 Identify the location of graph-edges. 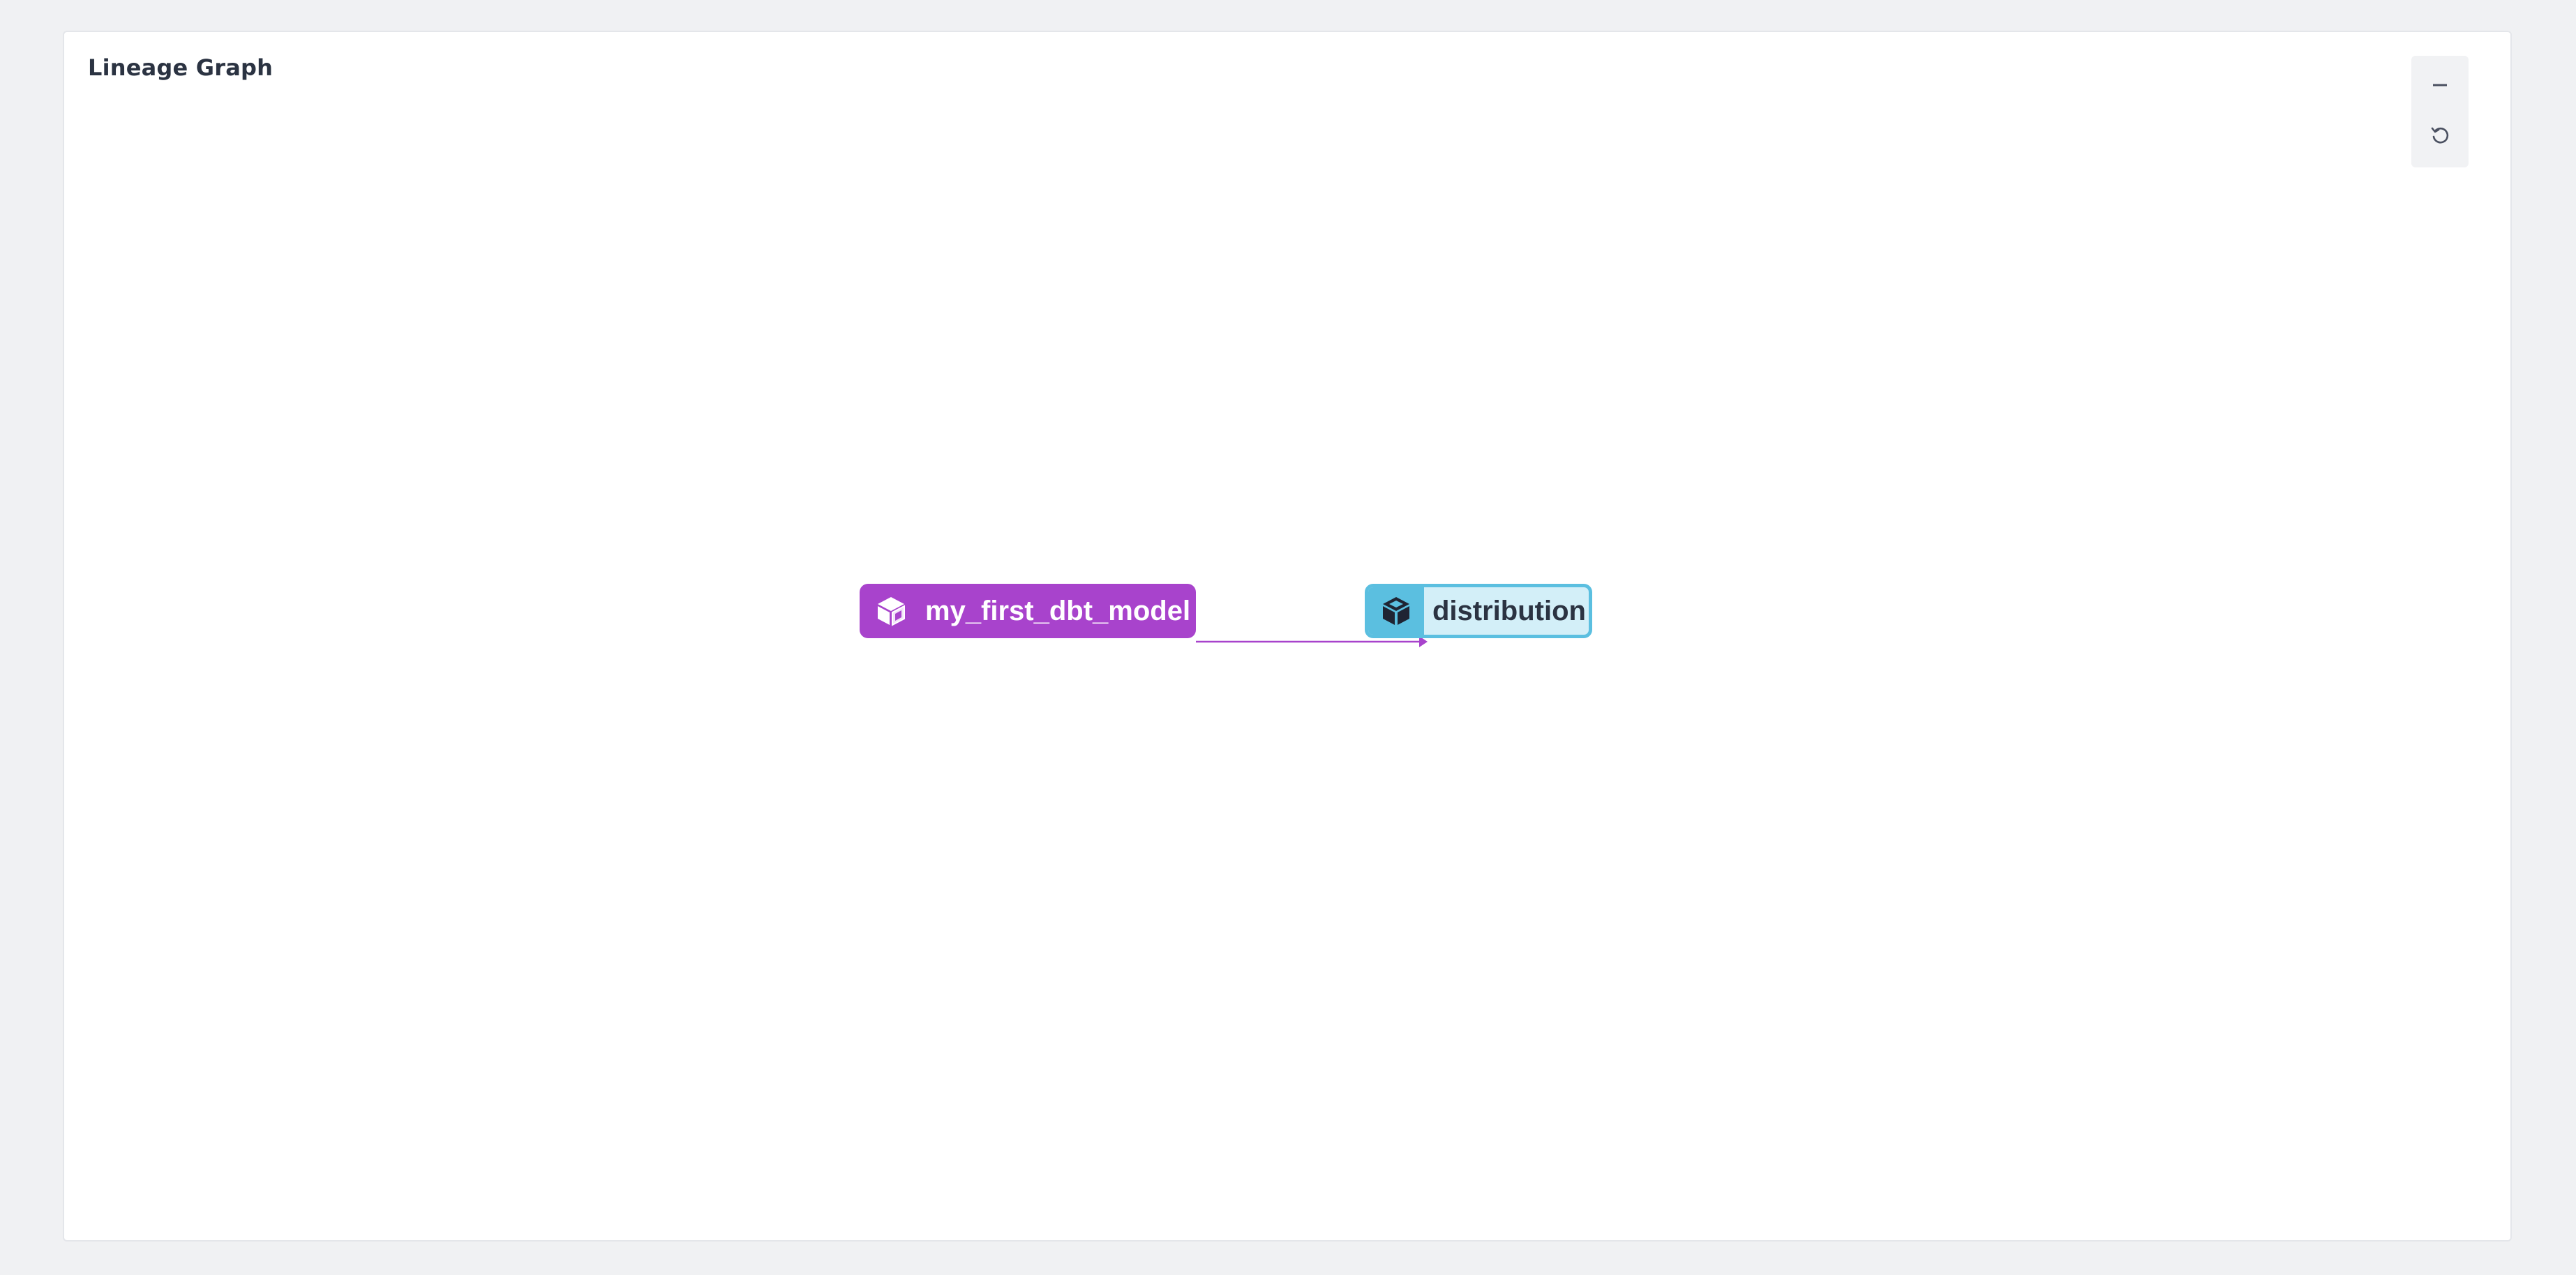
(1312, 641).